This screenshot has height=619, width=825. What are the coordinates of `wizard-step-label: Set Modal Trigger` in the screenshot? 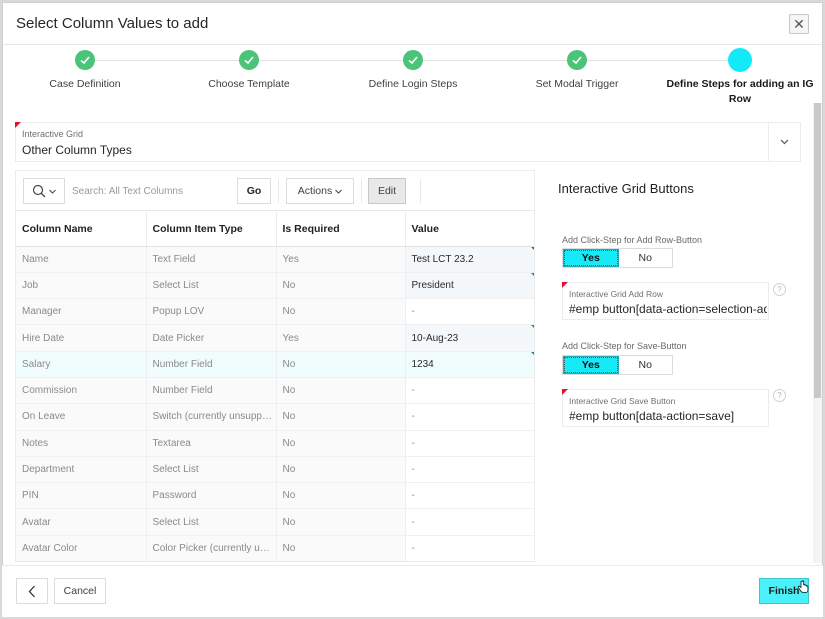 It's located at (577, 84).